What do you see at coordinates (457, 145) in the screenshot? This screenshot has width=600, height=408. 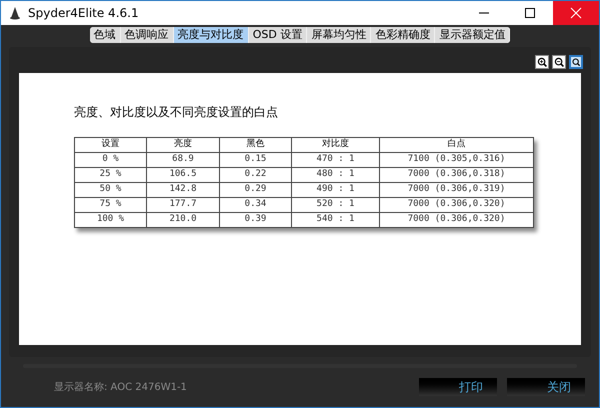 I see `column-header: 白点` at bounding box center [457, 145].